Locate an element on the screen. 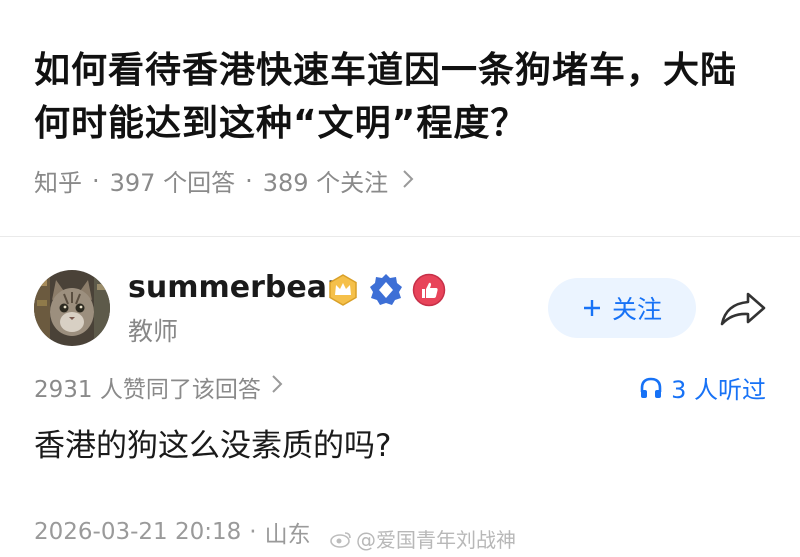 This screenshot has width=800, height=557. likes-count: 2931 人赞同了该回答 is located at coordinates (158, 387).